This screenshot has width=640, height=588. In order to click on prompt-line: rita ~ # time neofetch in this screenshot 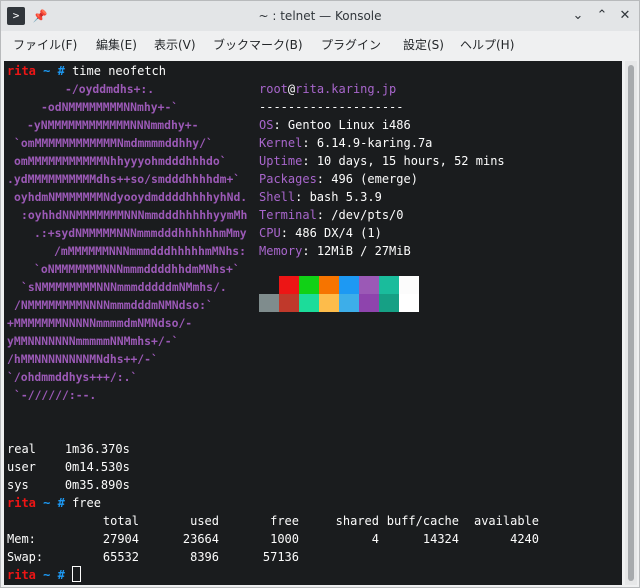, I will do `click(86, 71)`.